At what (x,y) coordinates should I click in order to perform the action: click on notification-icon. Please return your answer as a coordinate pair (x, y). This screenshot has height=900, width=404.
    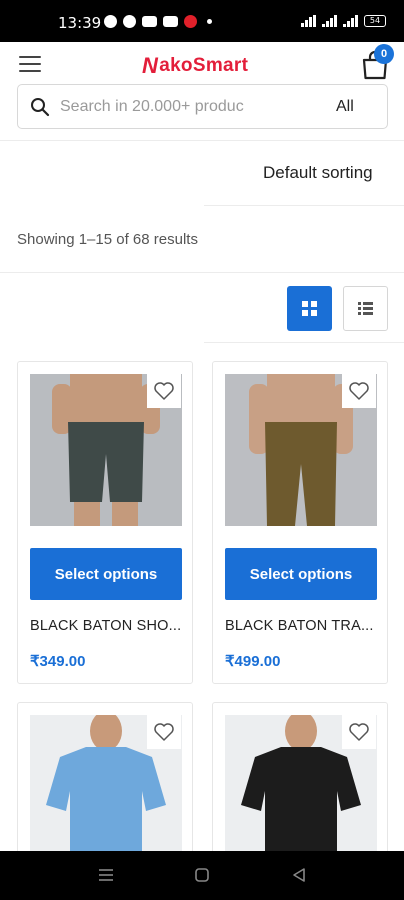
    Looking at the image, I should click on (110, 21).